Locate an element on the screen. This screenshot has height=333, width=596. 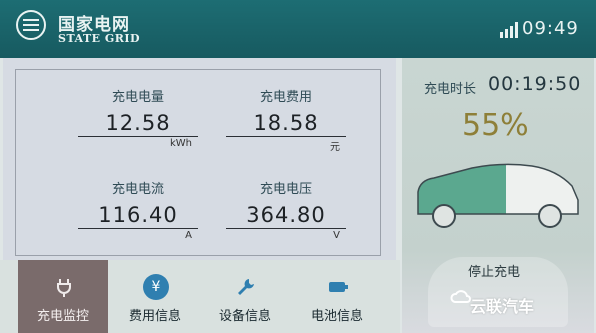
charge-time-value: 00:19:50 is located at coordinates (535, 84).